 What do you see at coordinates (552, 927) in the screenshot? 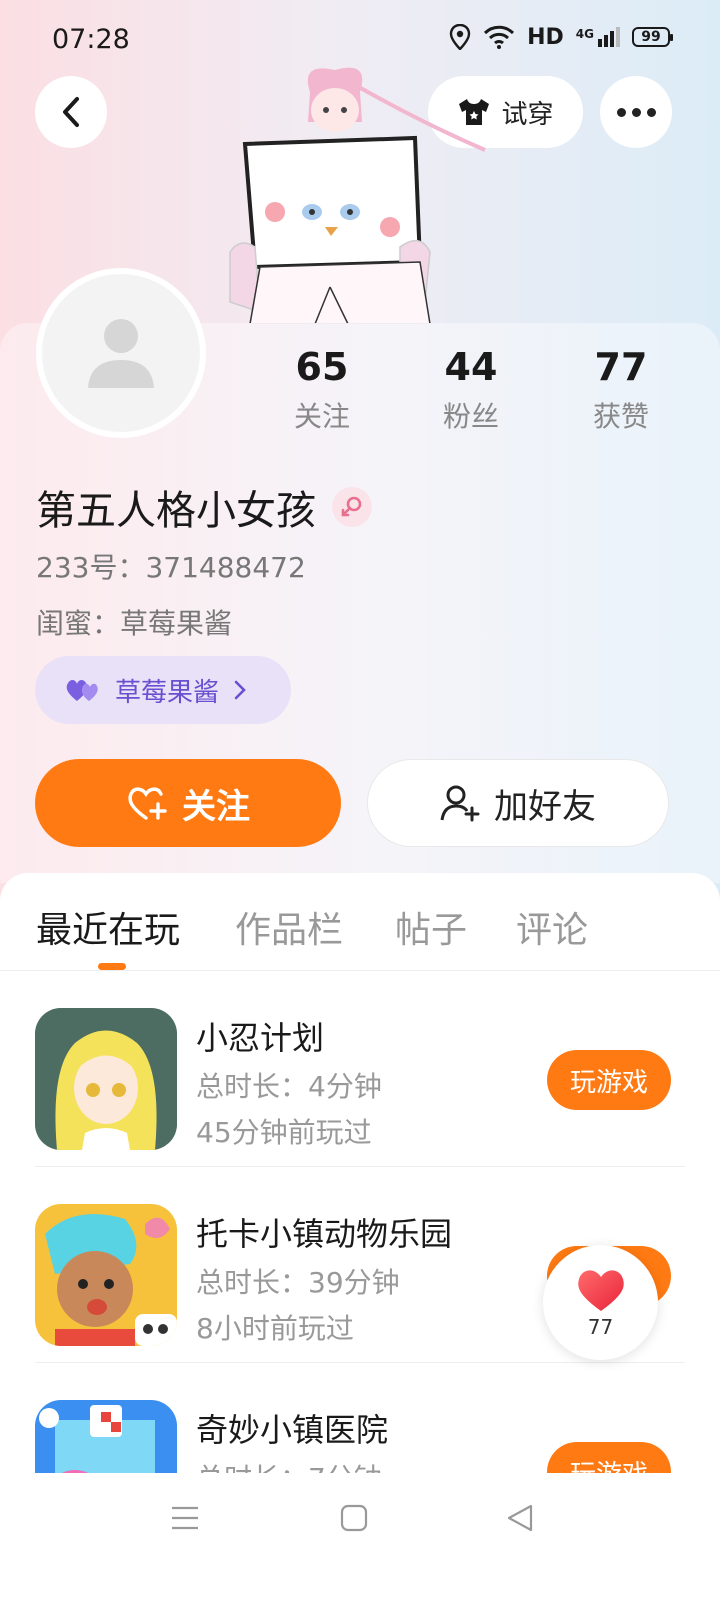
I see `tab-comments: 评论` at bounding box center [552, 927].